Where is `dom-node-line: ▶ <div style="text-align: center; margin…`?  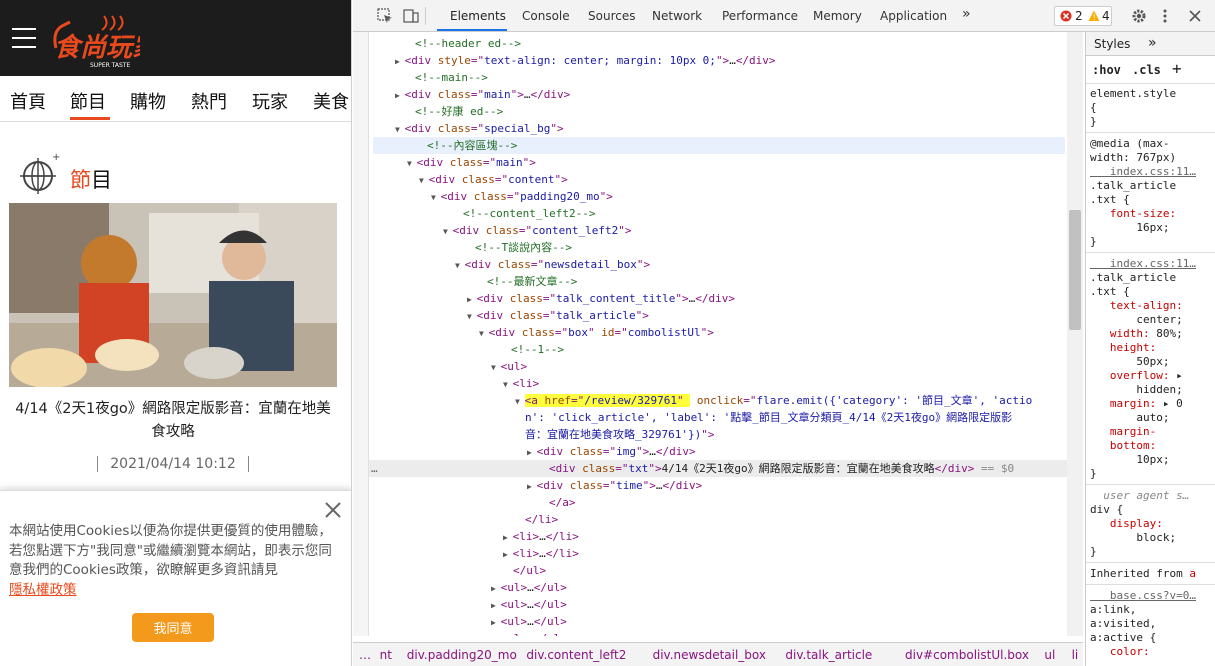 dom-node-line: ▶ <div style="text-align: center; margin… is located at coordinates (718, 60).